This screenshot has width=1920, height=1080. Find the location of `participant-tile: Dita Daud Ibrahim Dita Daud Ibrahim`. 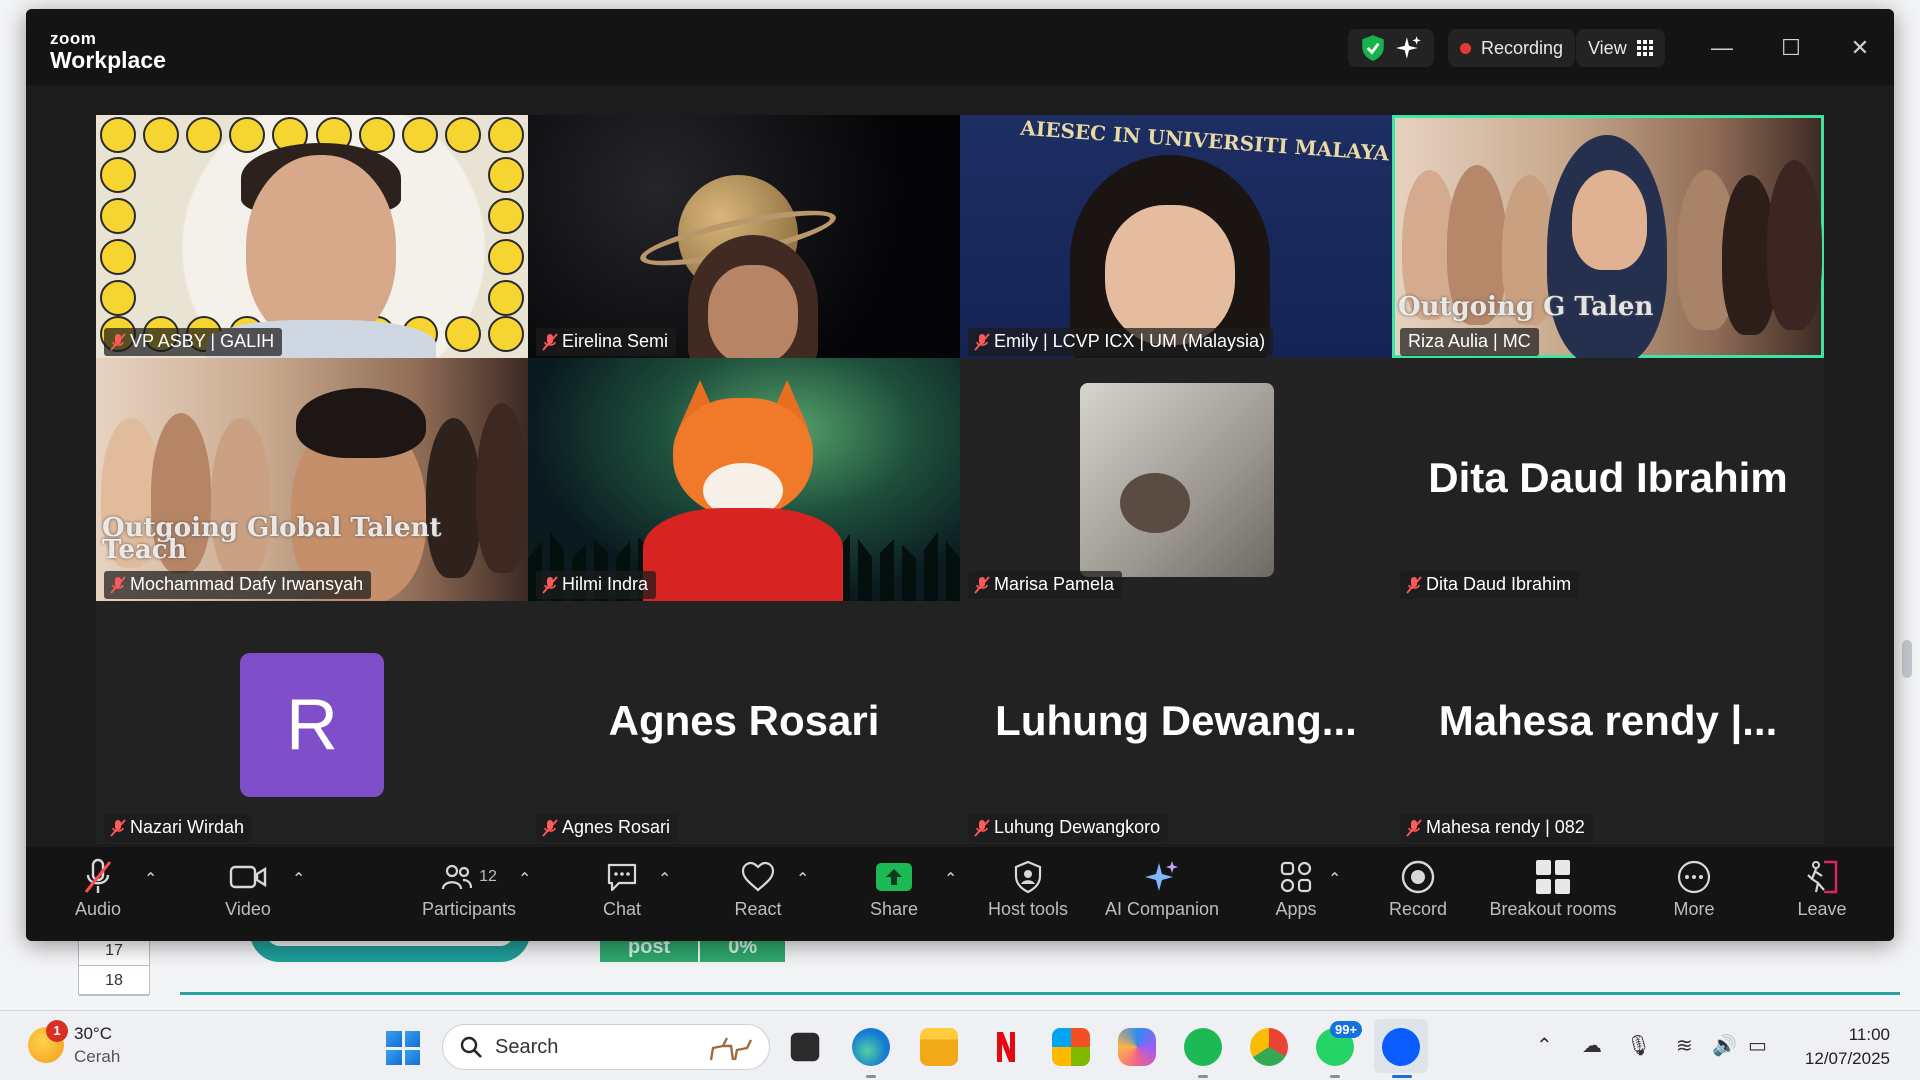

participant-tile: Dita Daud Ibrahim Dita Daud Ibrahim is located at coordinates (1608, 479).